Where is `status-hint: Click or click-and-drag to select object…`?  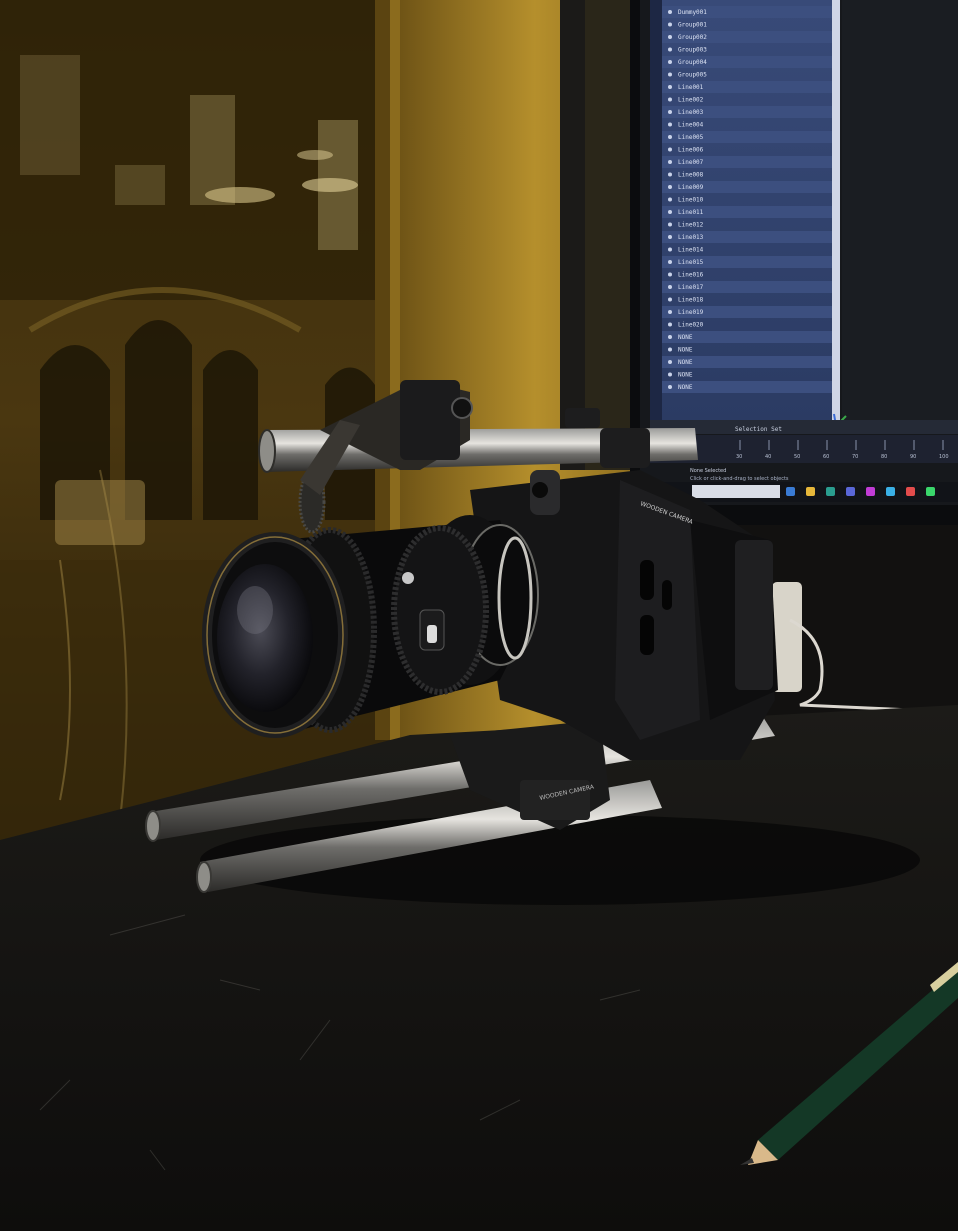
status-hint: Click or click-and-drag to select object… is located at coordinates (739, 479).